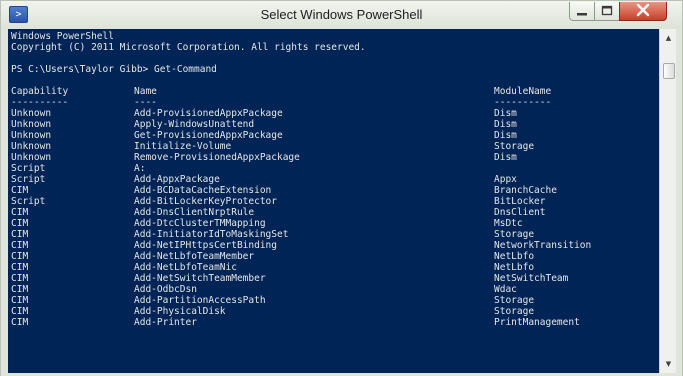 This screenshot has height=376, width=683. Describe the element at coordinates (272, 256) in the screenshot. I see `table-row: CIM Add-NetLbfoTeamMember NetLbfo` at that location.